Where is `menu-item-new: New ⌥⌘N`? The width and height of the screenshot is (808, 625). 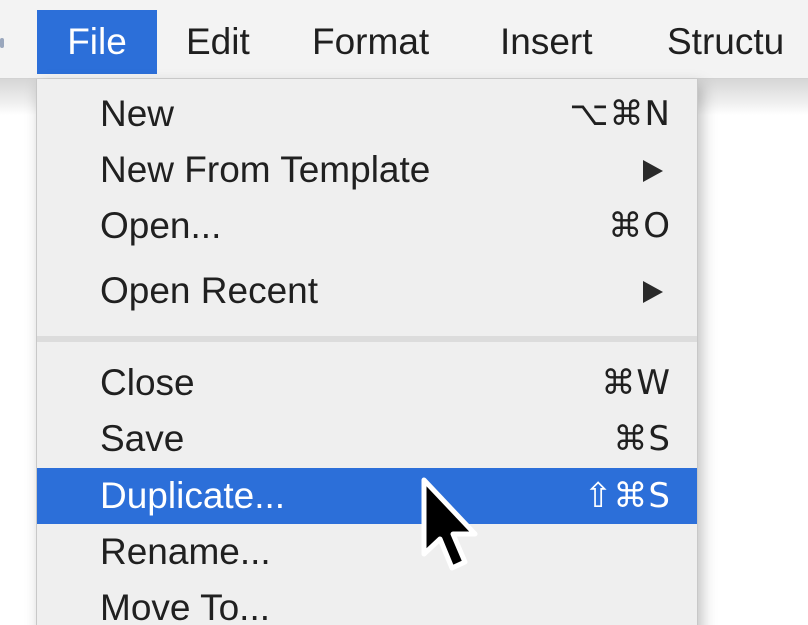 menu-item-new: New ⌥⌘N is located at coordinates (367, 114).